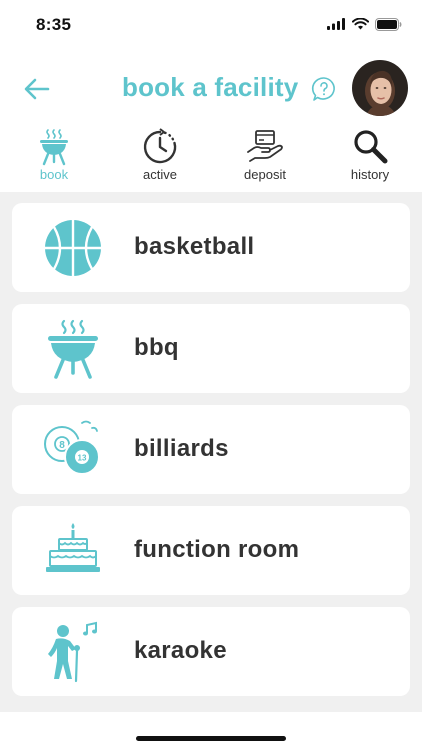 The width and height of the screenshot is (422, 750). Describe the element at coordinates (388, 24) in the screenshot. I see `battery-icon` at that location.